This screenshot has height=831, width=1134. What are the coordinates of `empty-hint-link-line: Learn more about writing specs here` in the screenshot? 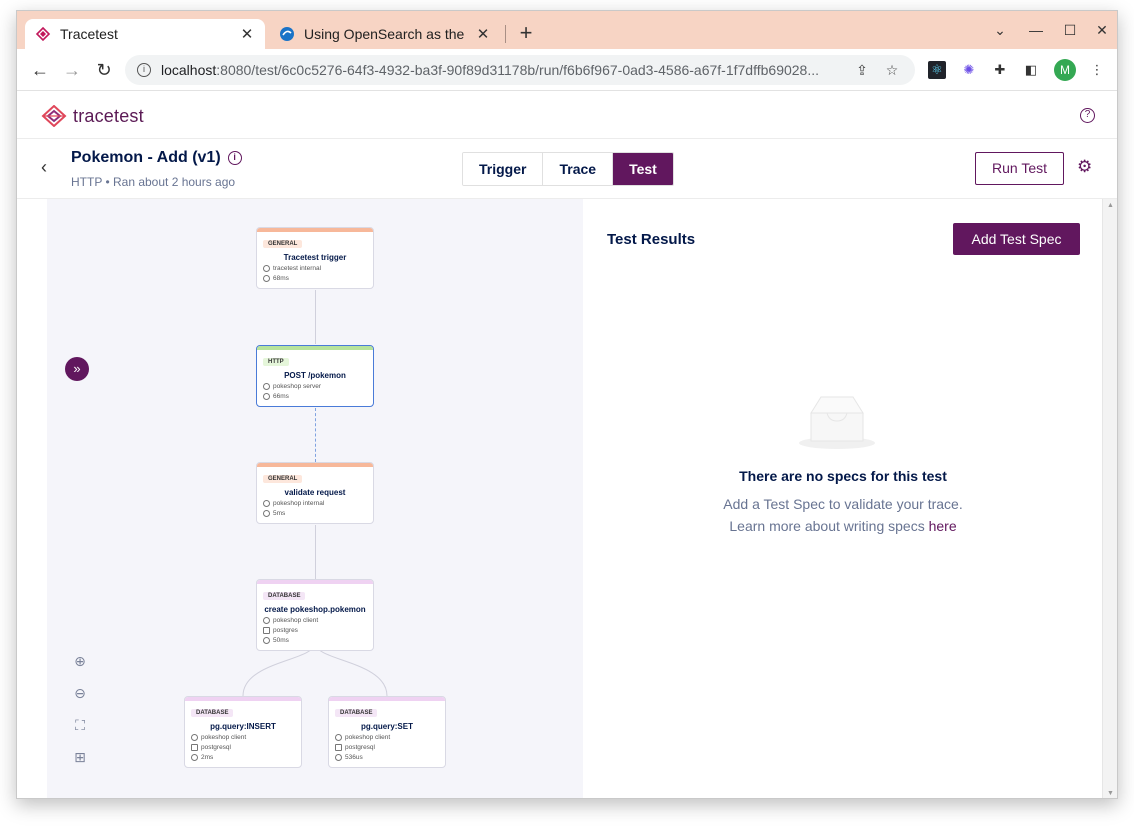 It's located at (843, 526).